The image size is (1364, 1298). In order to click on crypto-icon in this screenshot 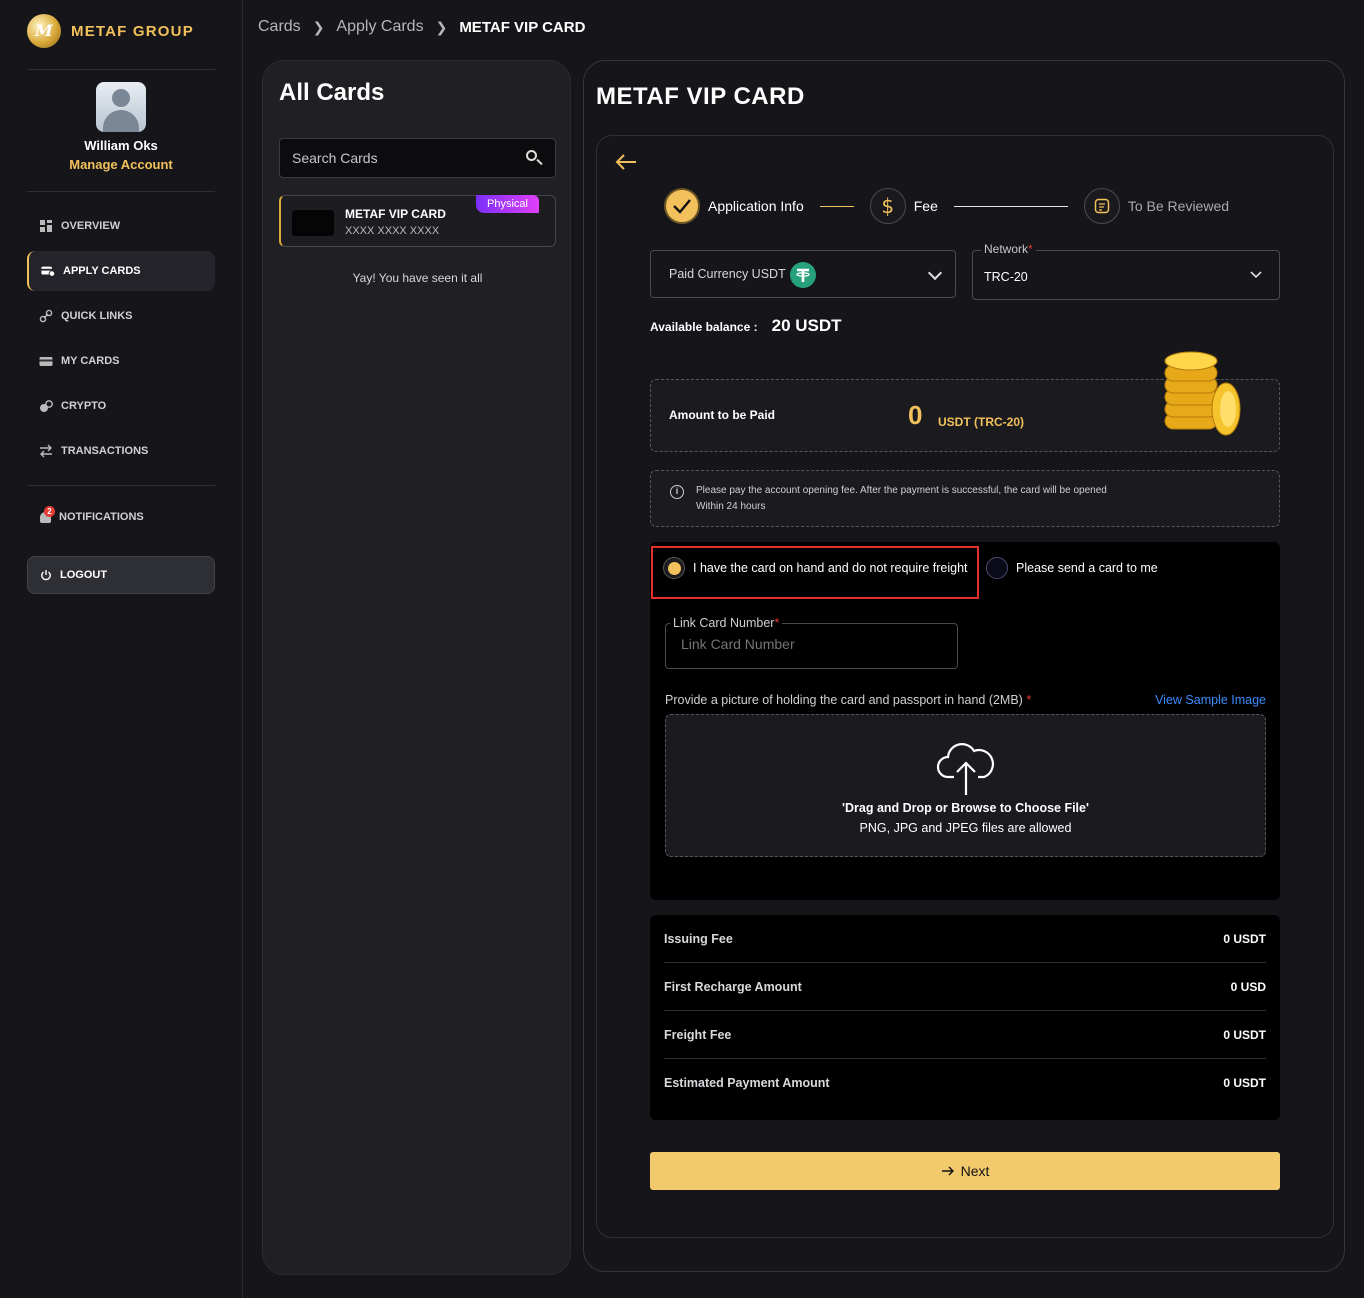, I will do `click(46, 406)`.